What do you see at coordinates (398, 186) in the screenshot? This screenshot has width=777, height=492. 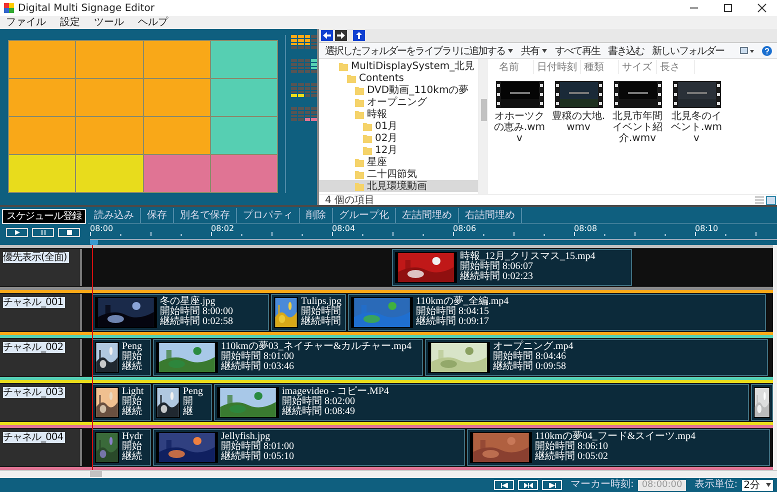 I see `folder-tree-item: 北見環境動画` at bounding box center [398, 186].